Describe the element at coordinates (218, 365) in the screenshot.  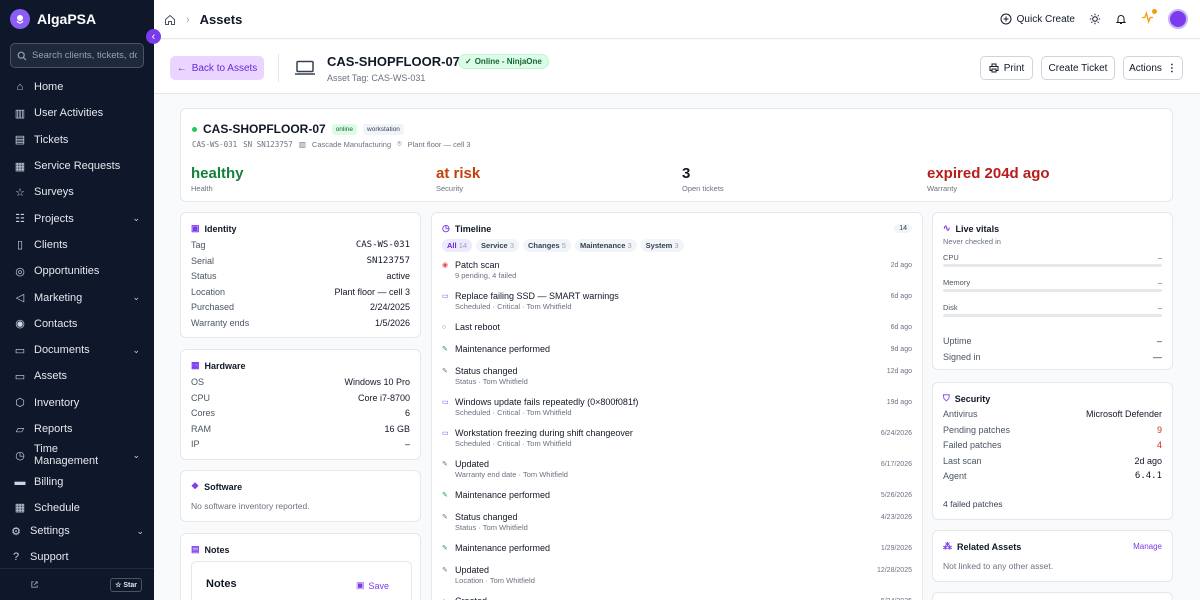
I see `hardware-header: ▦ Hardware` at that location.